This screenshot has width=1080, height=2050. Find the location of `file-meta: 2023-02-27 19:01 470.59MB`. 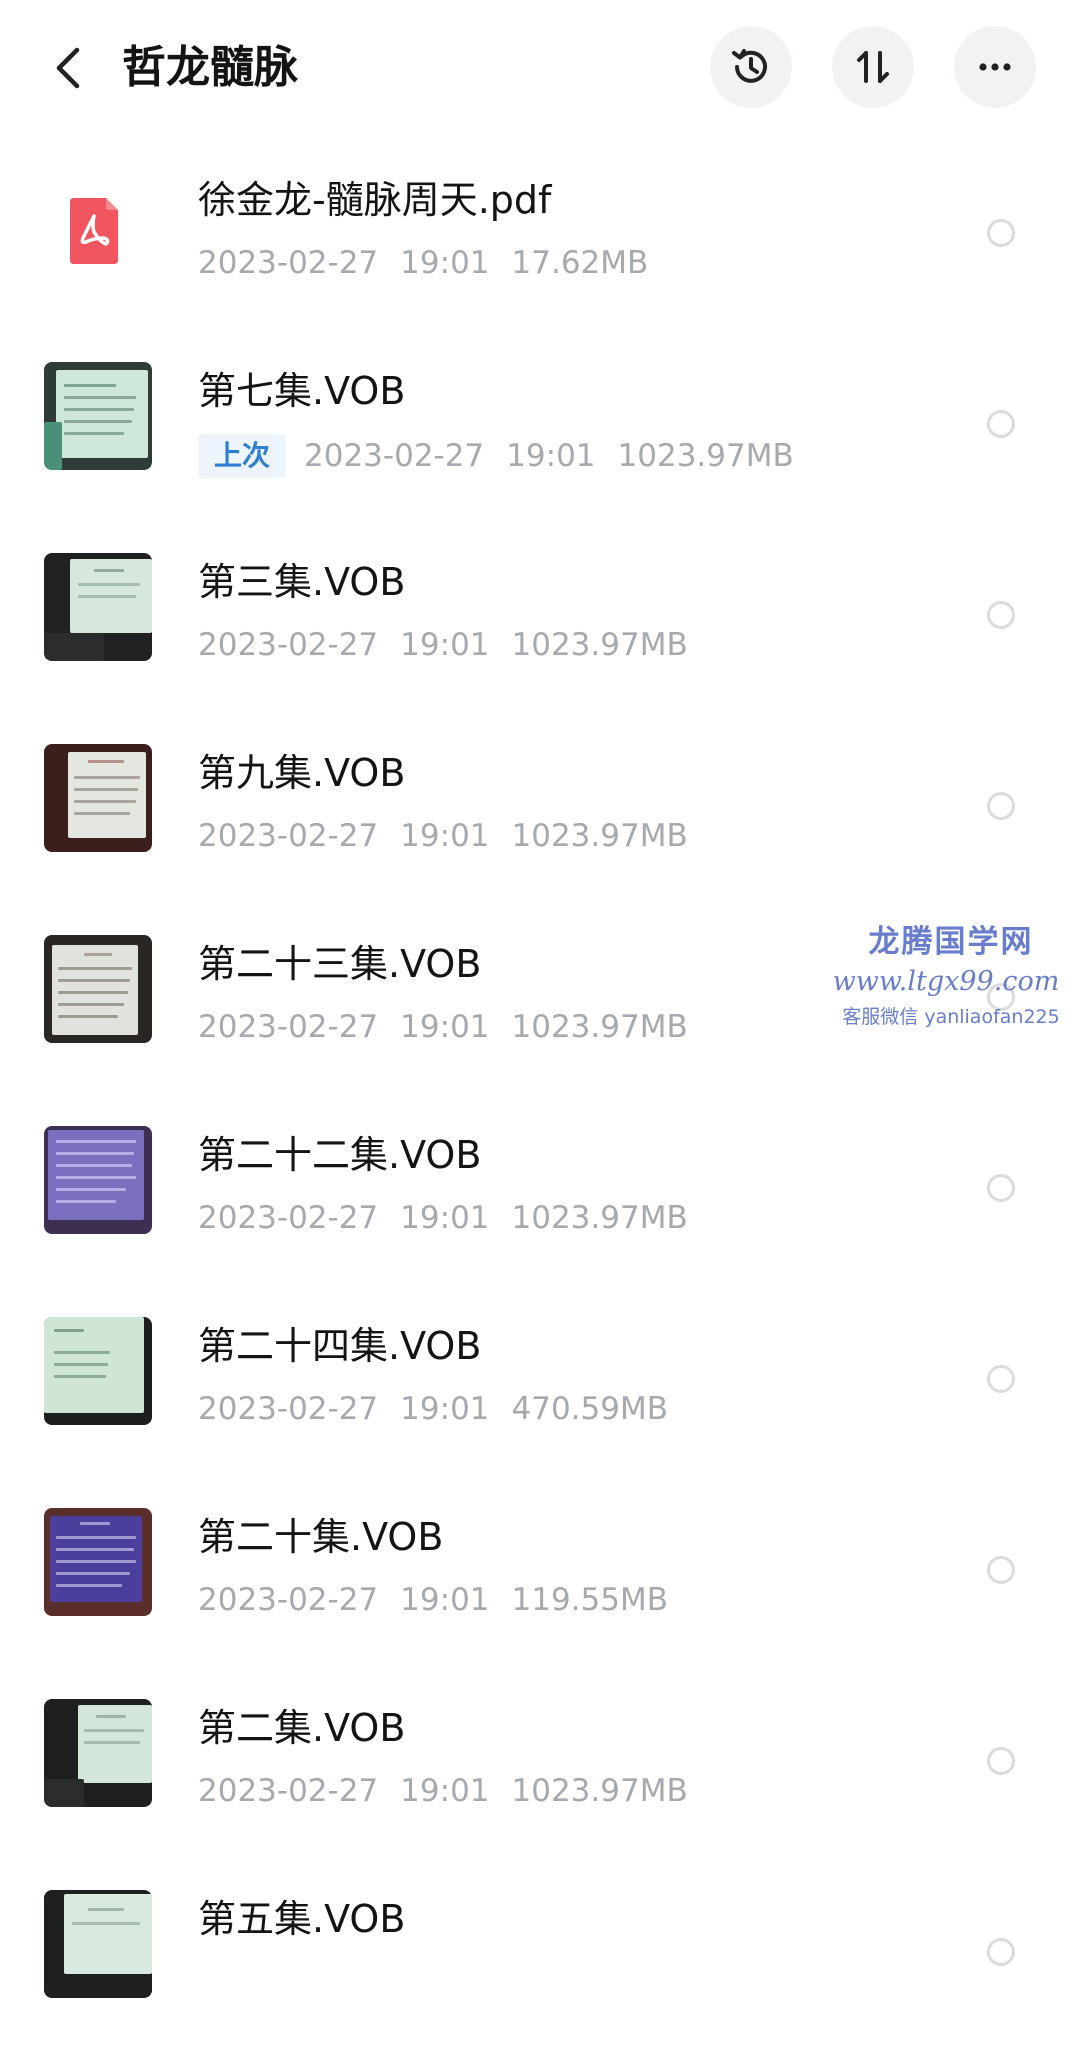

file-meta: 2023-02-27 19:01 470.59MB is located at coordinates (444, 1409).